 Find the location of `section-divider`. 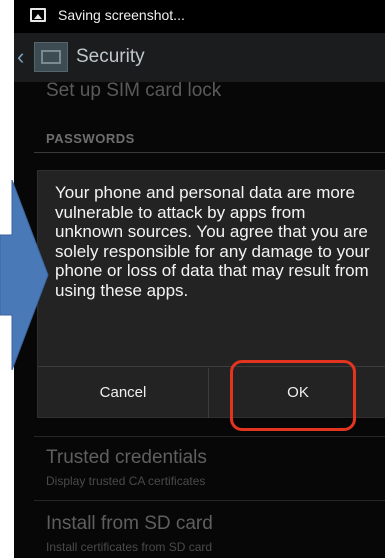

section-divider is located at coordinates (209, 152).